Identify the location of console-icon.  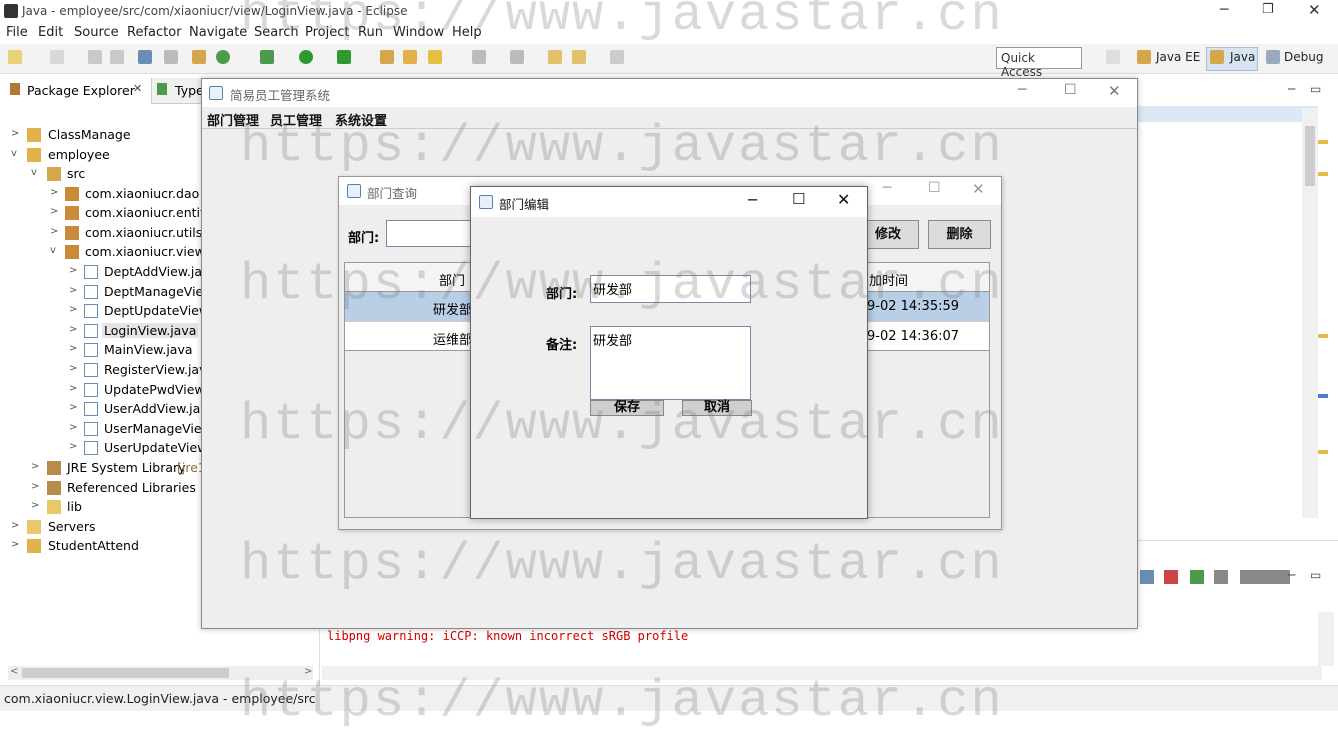
(145, 57).